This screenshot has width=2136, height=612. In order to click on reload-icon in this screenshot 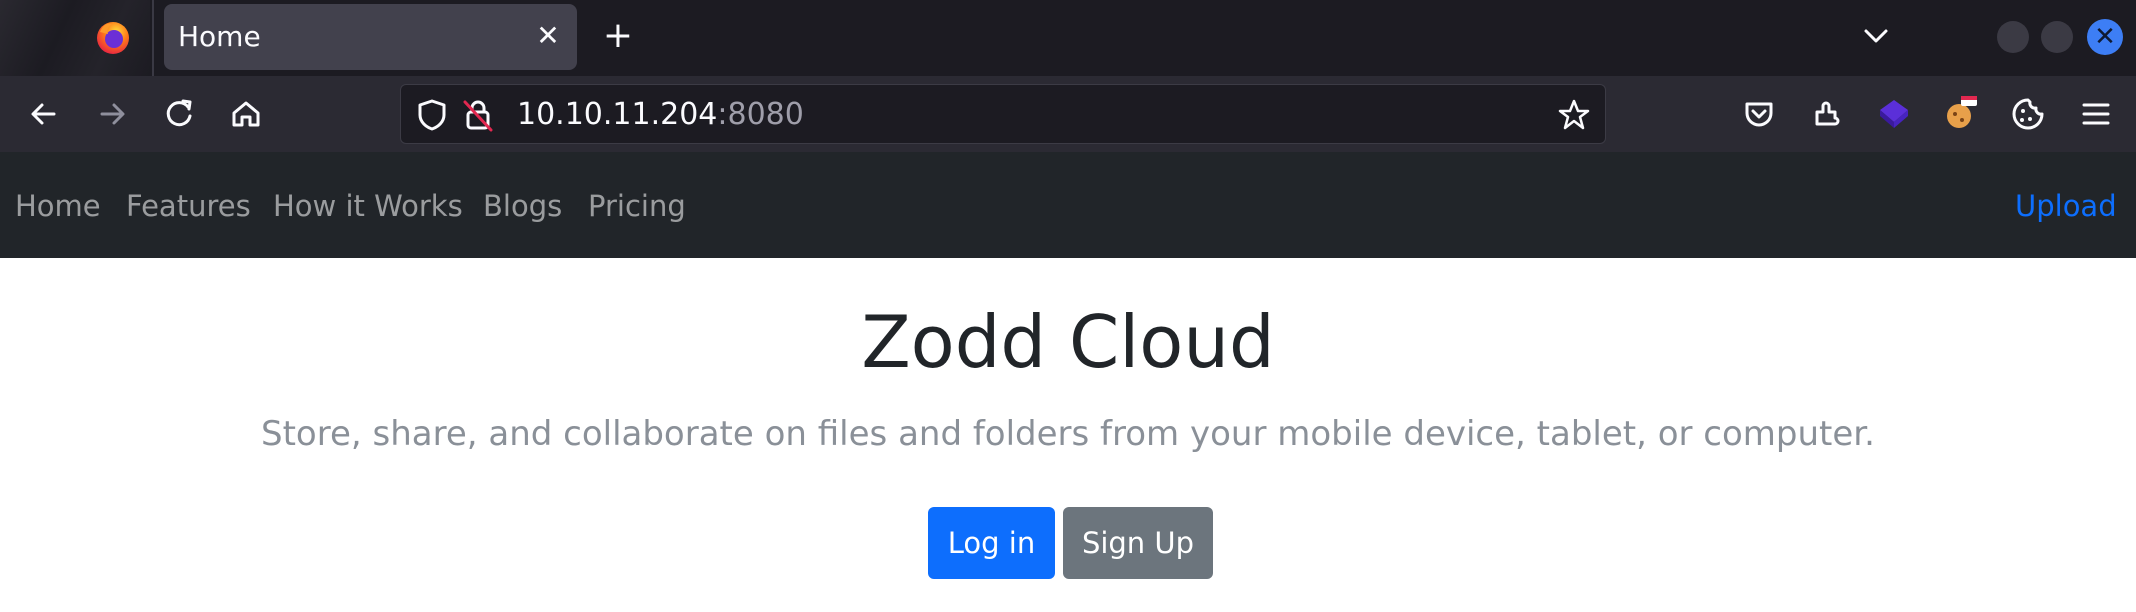, I will do `click(179, 114)`.